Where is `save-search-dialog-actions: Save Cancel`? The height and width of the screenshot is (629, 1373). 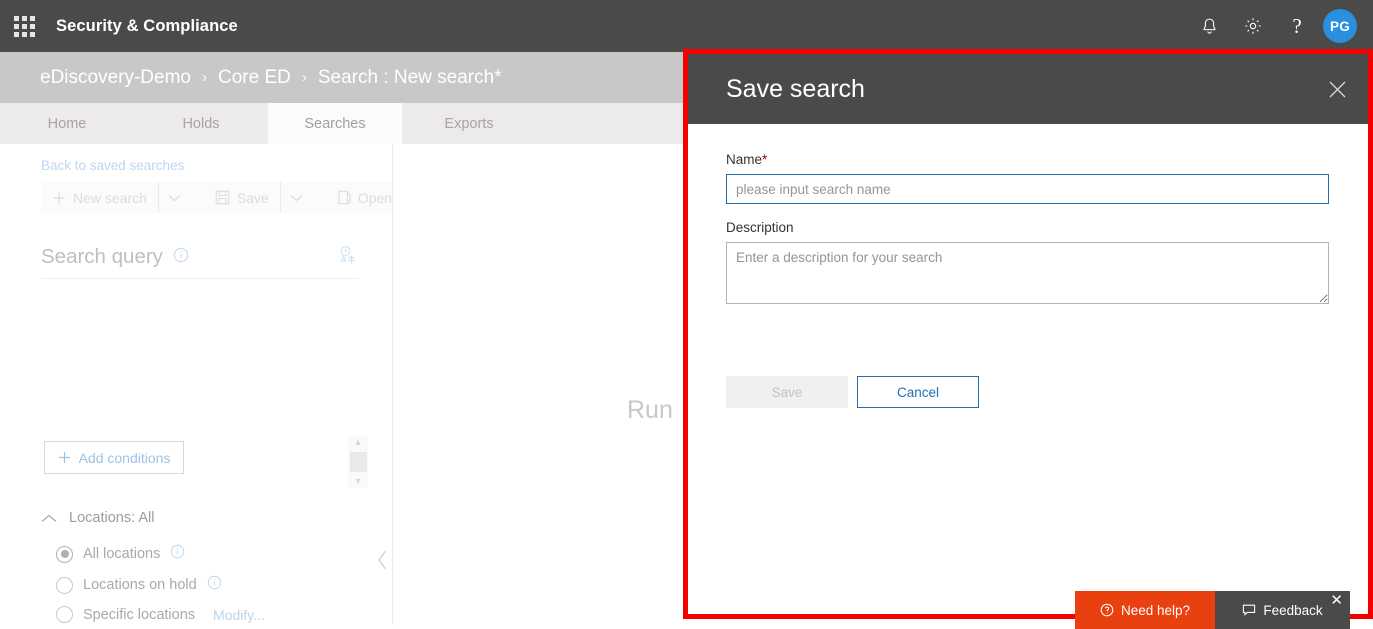 save-search-dialog-actions: Save Cancel is located at coordinates (1027, 392).